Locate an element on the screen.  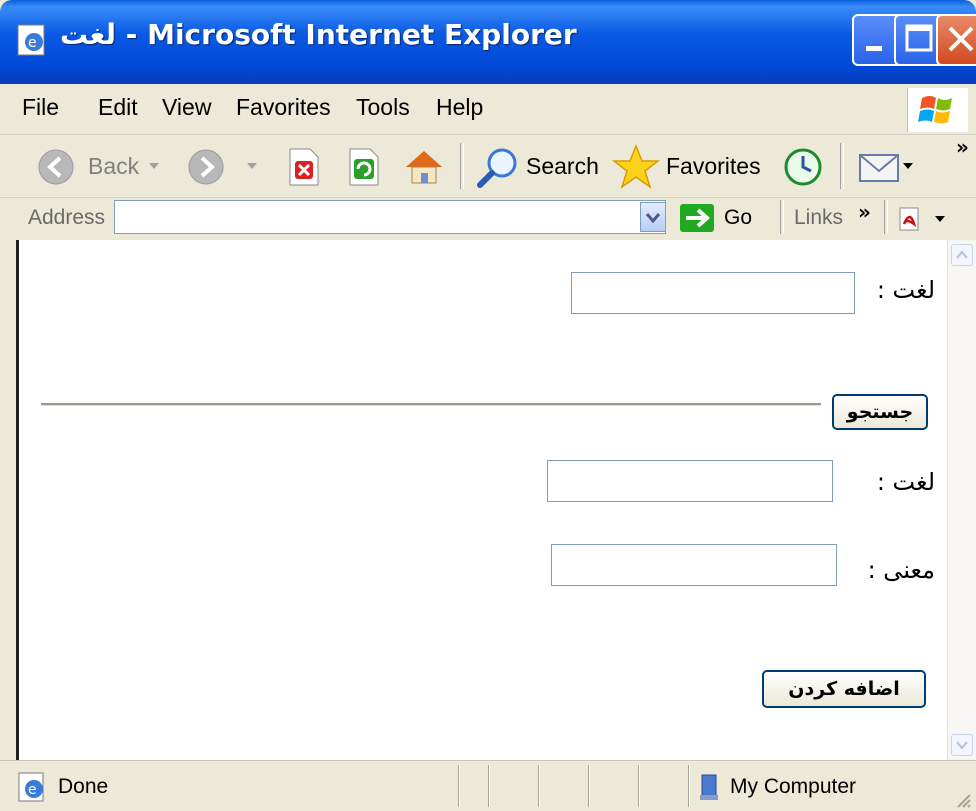
pdf-dropdown-icon is located at coordinates (940, 219).